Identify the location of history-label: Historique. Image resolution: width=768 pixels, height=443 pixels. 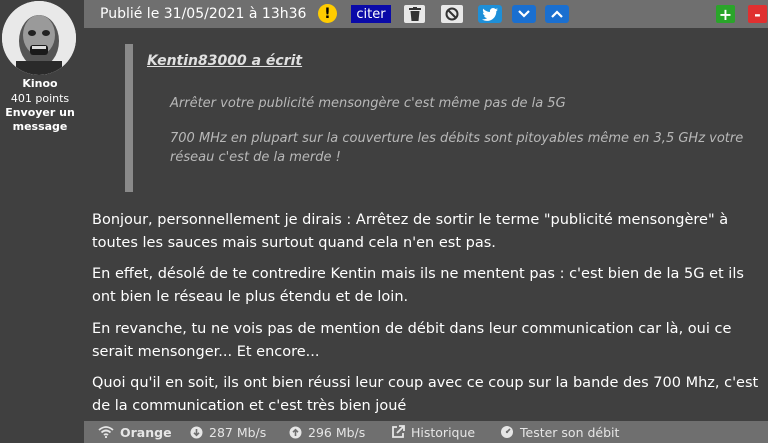
(443, 432).